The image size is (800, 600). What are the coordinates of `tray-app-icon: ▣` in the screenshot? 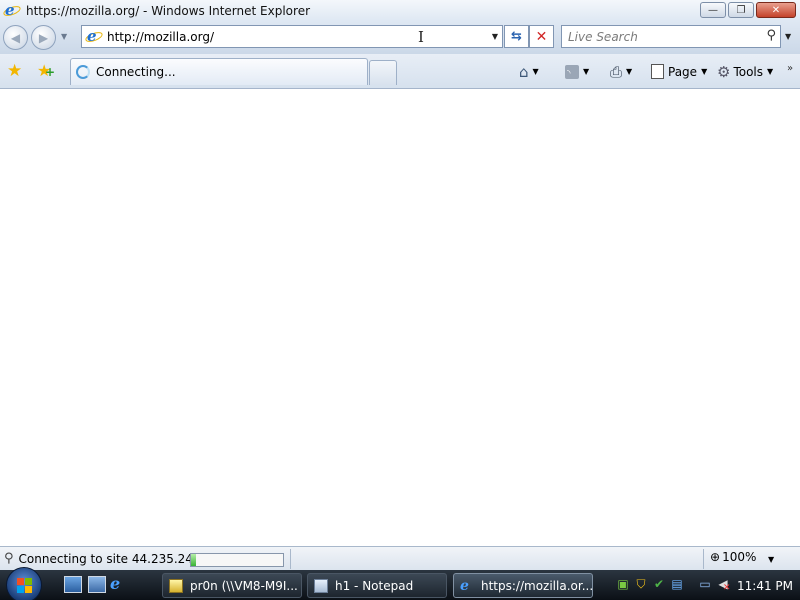 It's located at (623, 584).